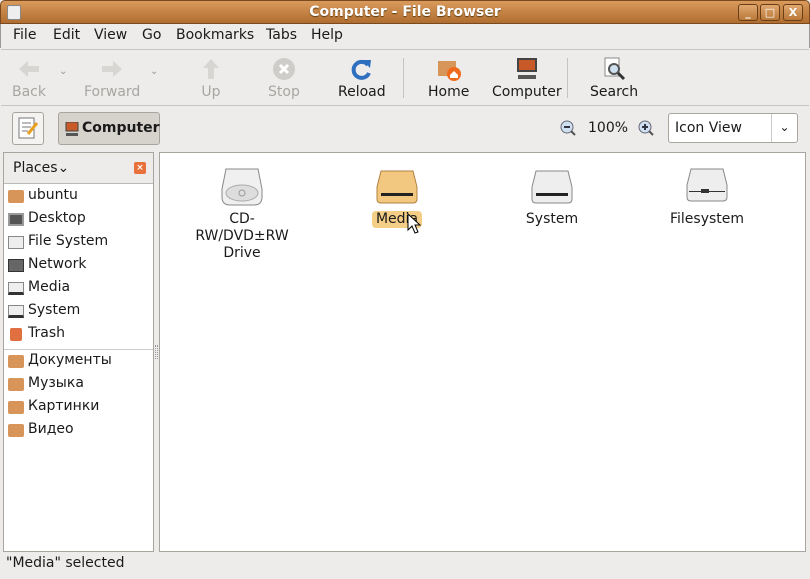 This screenshot has height=579, width=810. Describe the element at coordinates (78, 220) in the screenshot. I see `sidebar-item-desktop: Desktop` at that location.